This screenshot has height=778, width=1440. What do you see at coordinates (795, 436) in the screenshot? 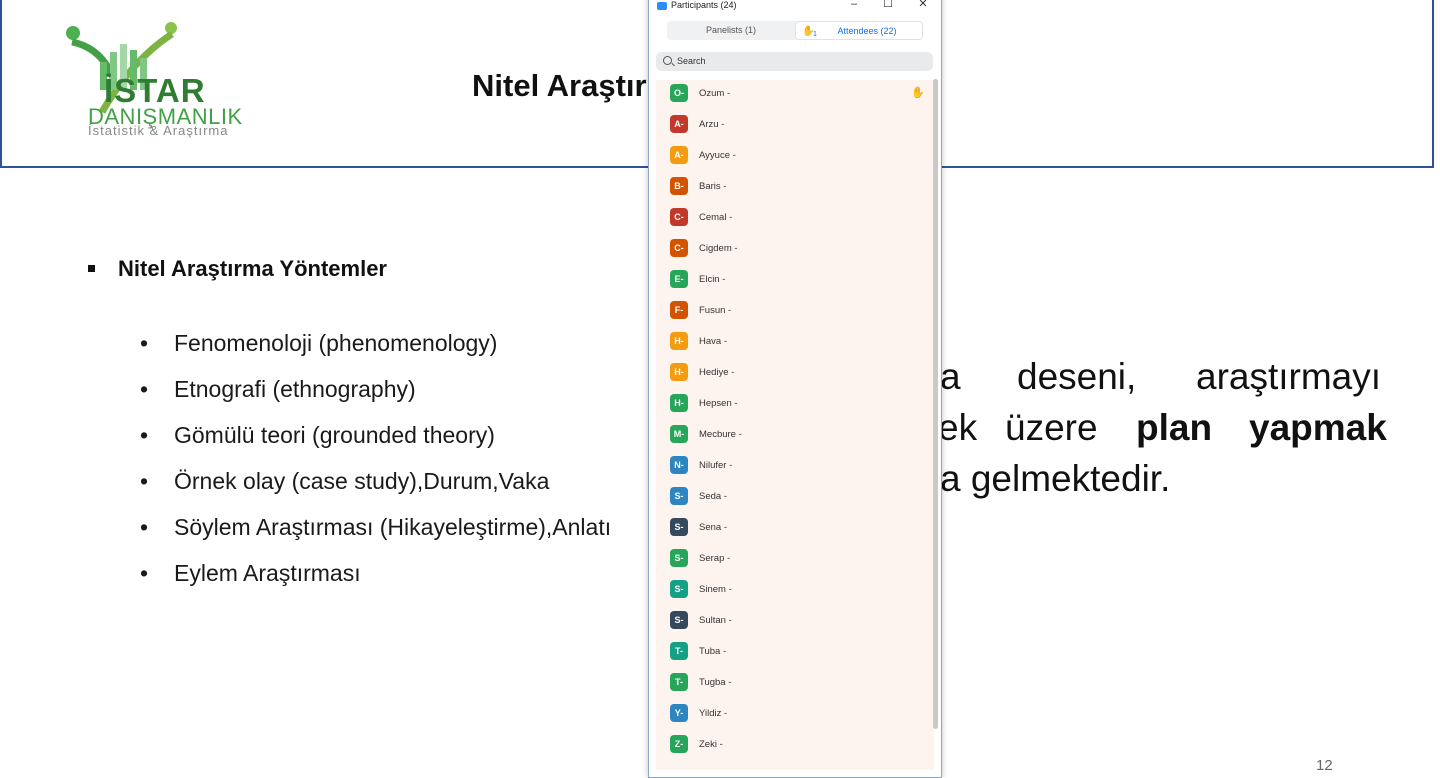
I see `participant-row: M- Mecbure -` at bounding box center [795, 436].